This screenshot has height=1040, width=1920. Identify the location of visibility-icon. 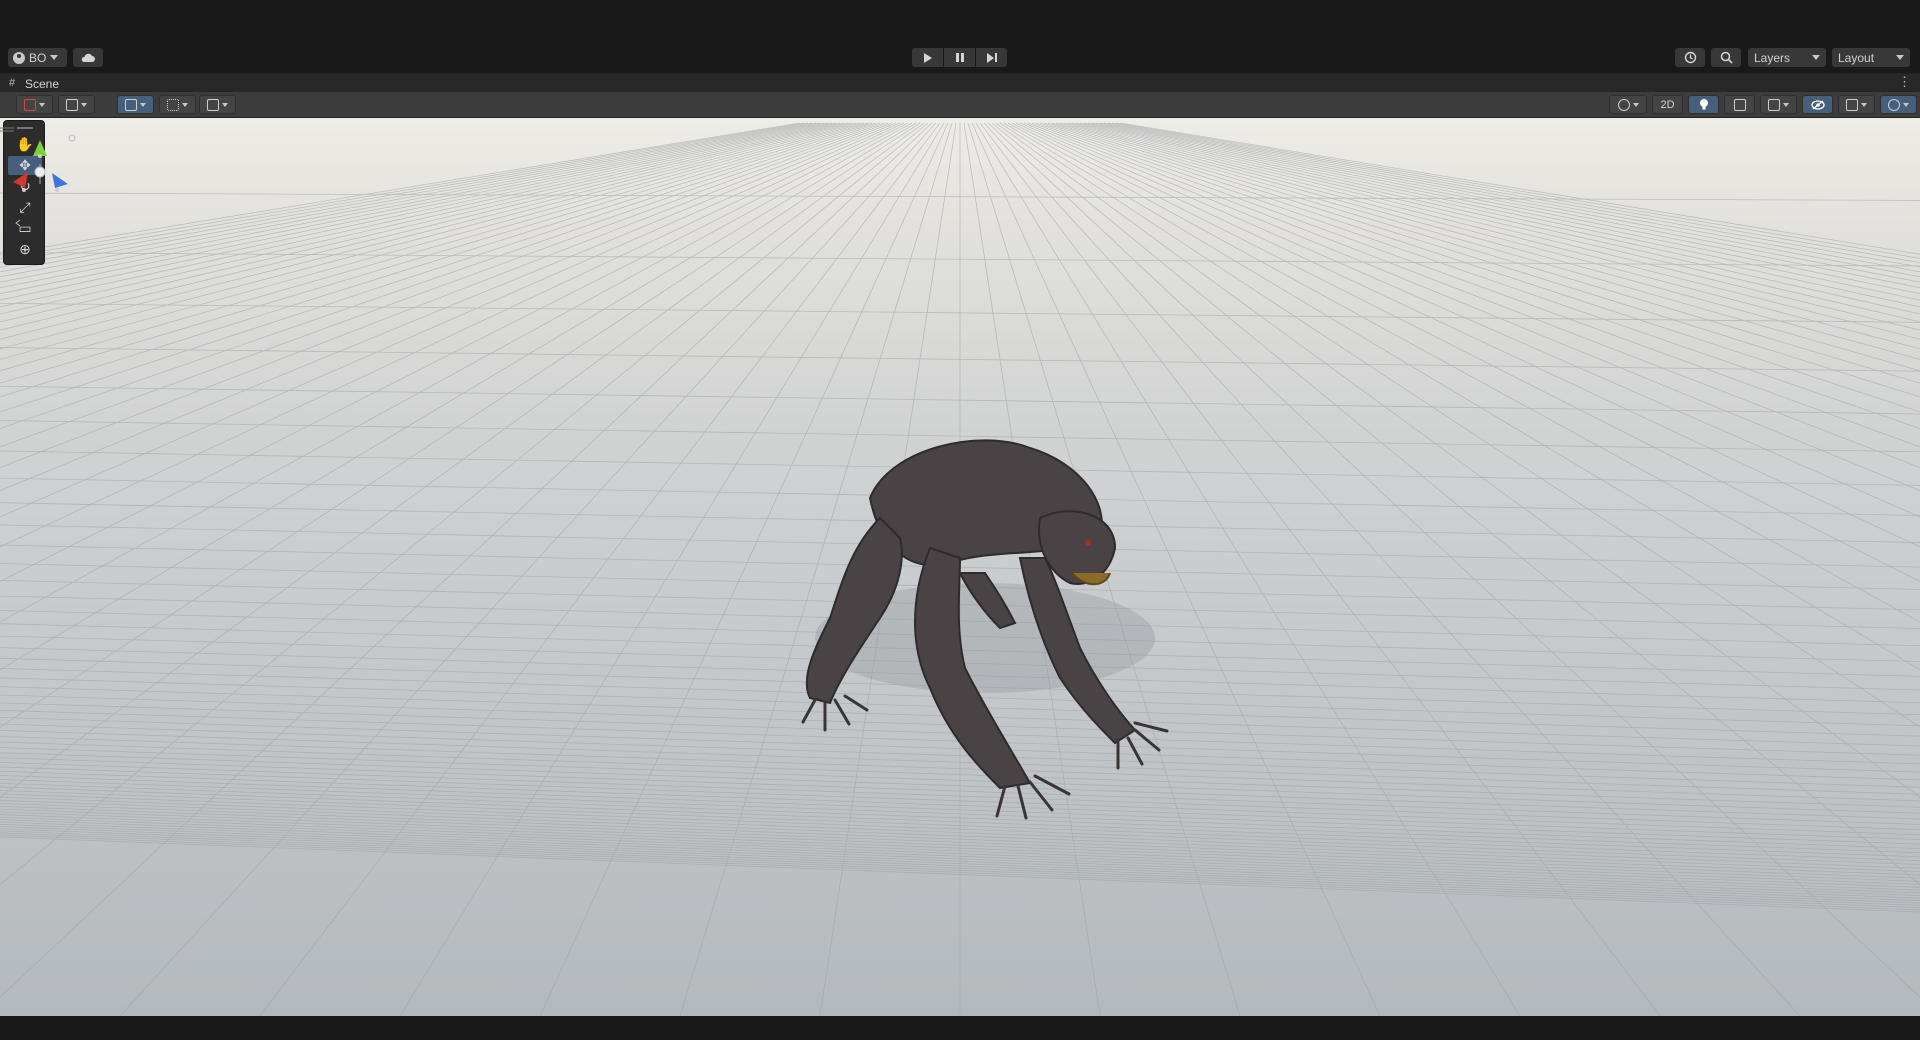
(1817, 104).